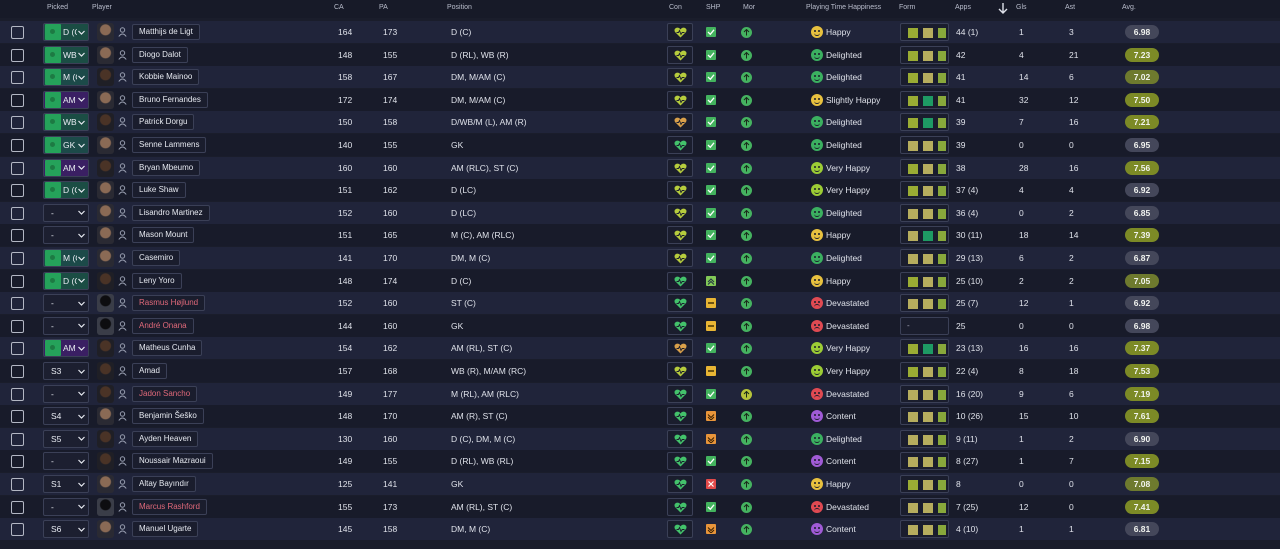 The image size is (1280, 549). I want to click on player-name-link: Matthijs de Ligt, so click(166, 32).